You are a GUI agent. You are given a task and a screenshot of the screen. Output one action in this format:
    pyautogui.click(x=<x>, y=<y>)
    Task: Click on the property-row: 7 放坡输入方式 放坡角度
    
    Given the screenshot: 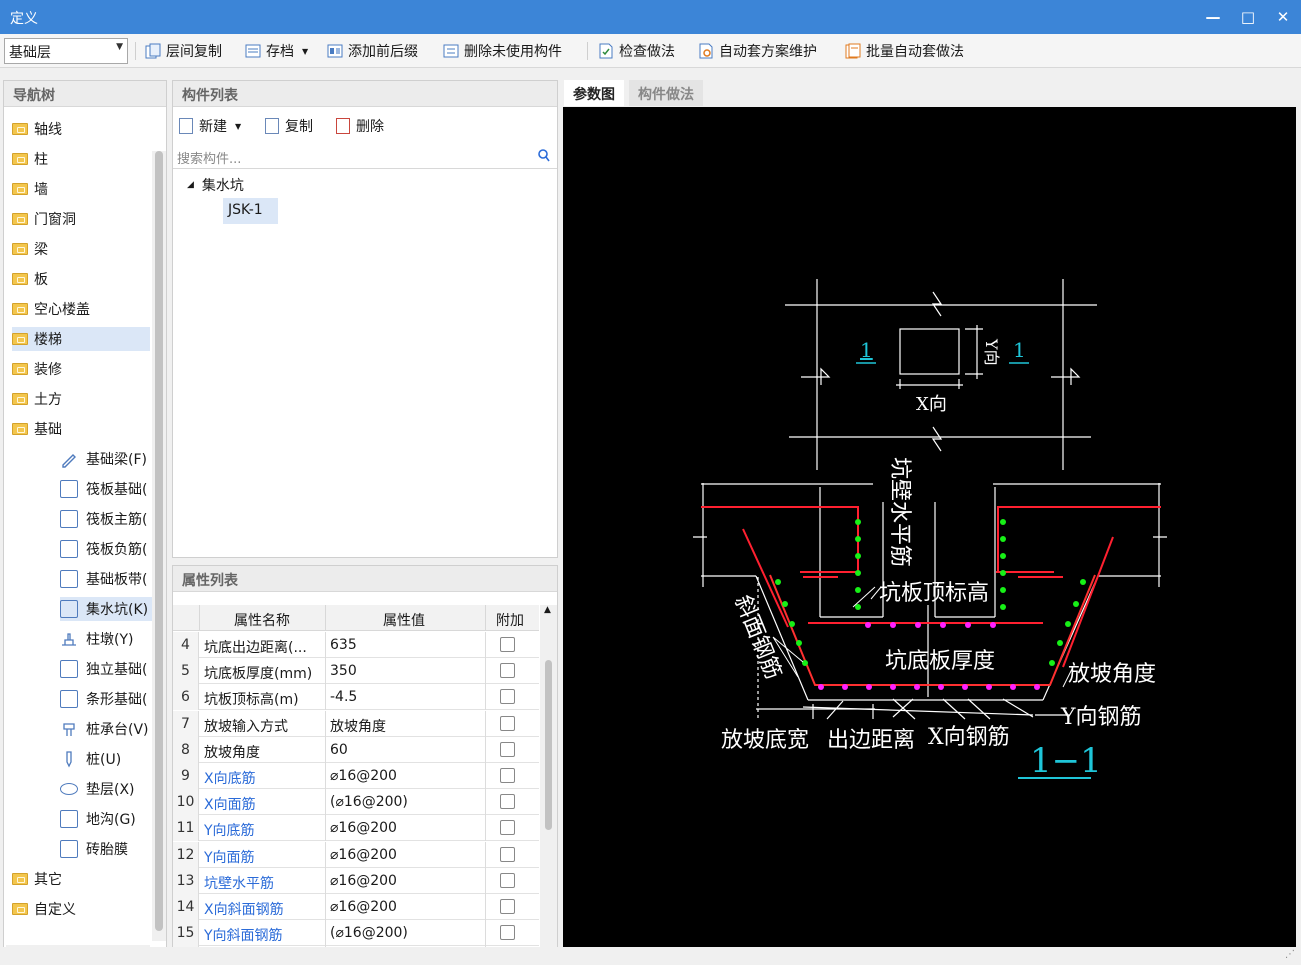 What is the action you would take?
    pyautogui.click(x=356, y=723)
    